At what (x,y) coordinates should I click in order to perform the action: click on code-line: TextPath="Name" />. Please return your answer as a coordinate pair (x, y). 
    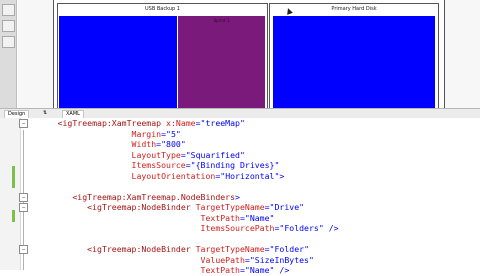
    Looking at the image, I should click on (183, 270).